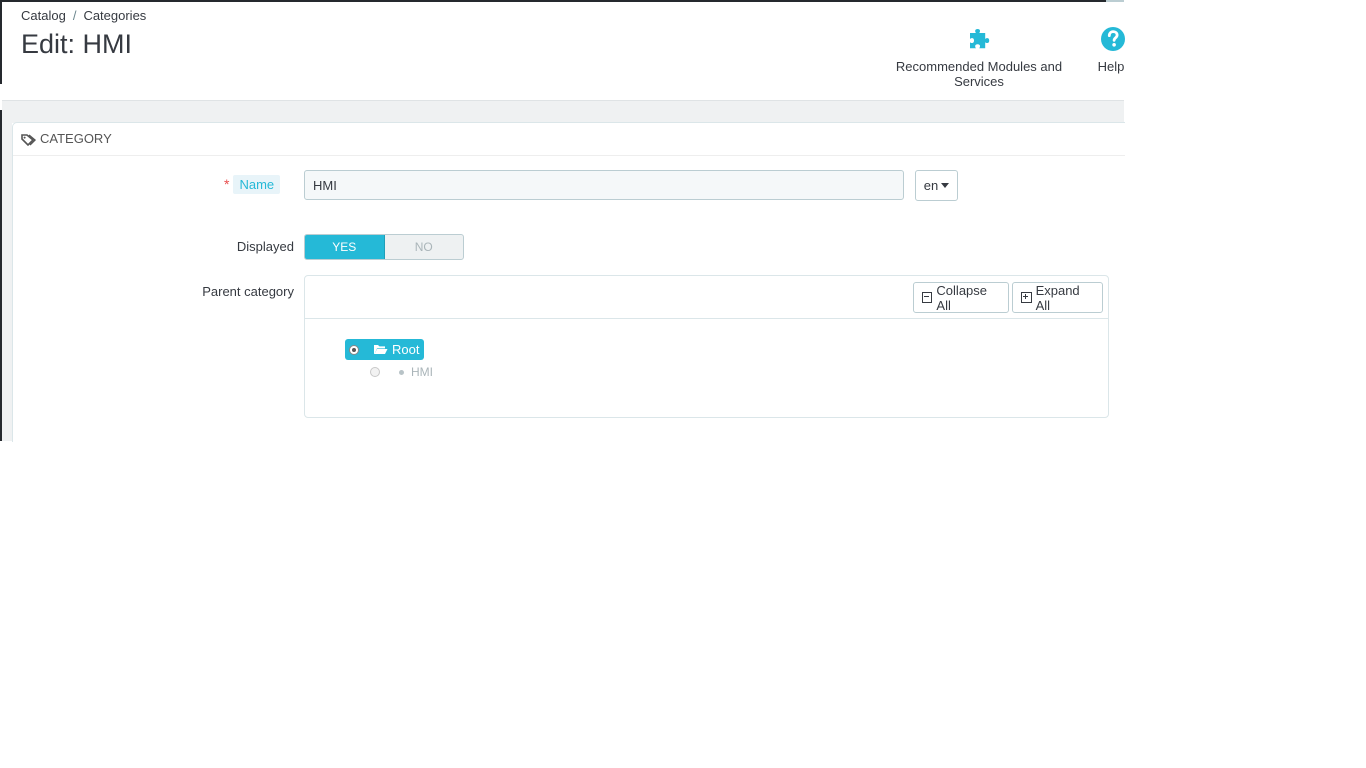 This screenshot has height=768, width=1366. I want to click on parent-category-label: Parent category, so click(248, 291).